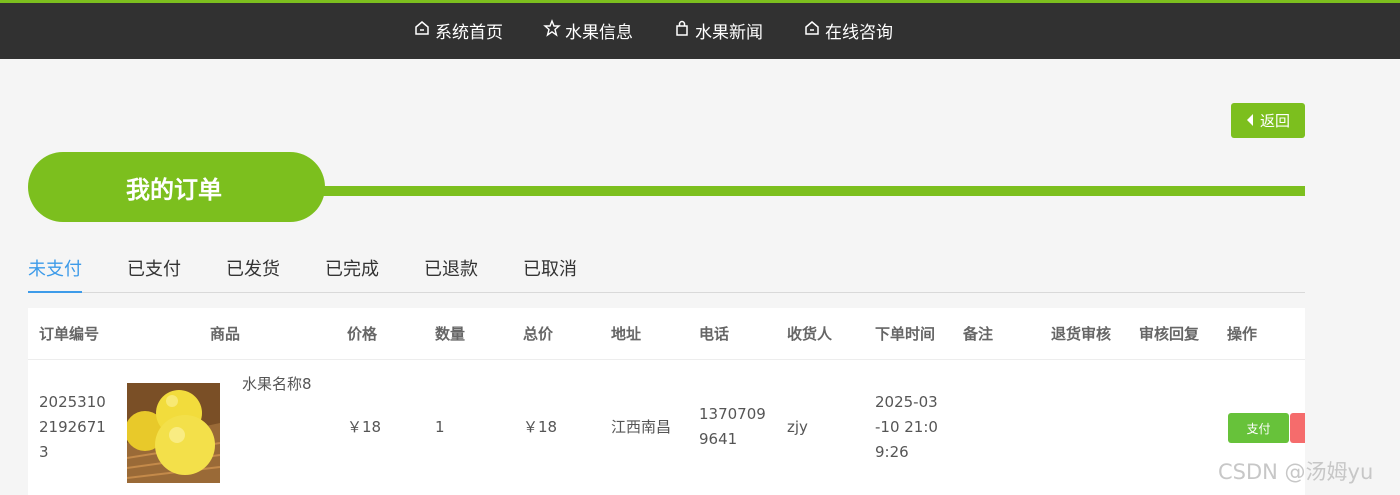 Image resolution: width=1400 pixels, height=495 pixels. I want to click on product-image, so click(173, 433).